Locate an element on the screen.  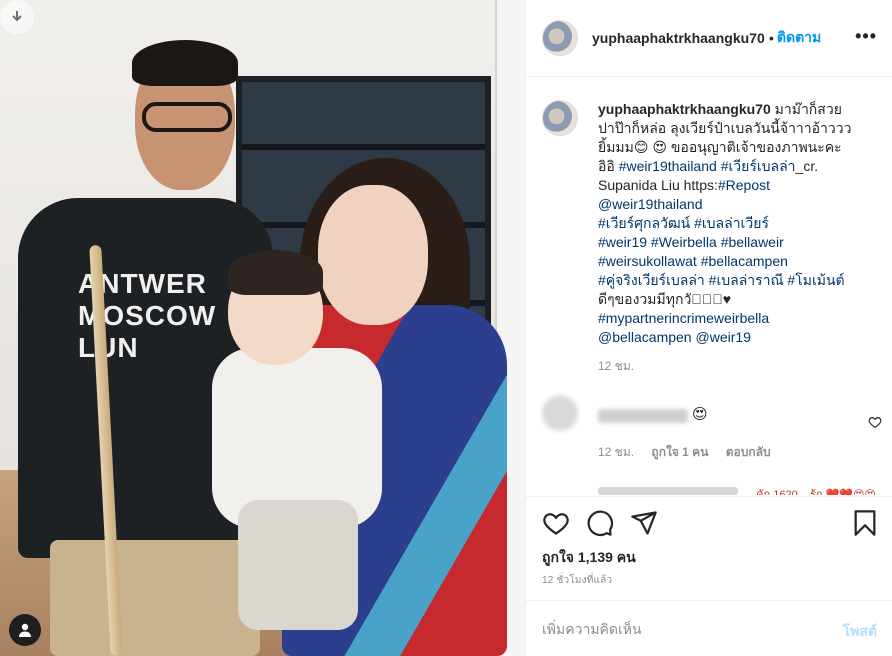
comment-time: 12 ชม. is located at coordinates (616, 452).